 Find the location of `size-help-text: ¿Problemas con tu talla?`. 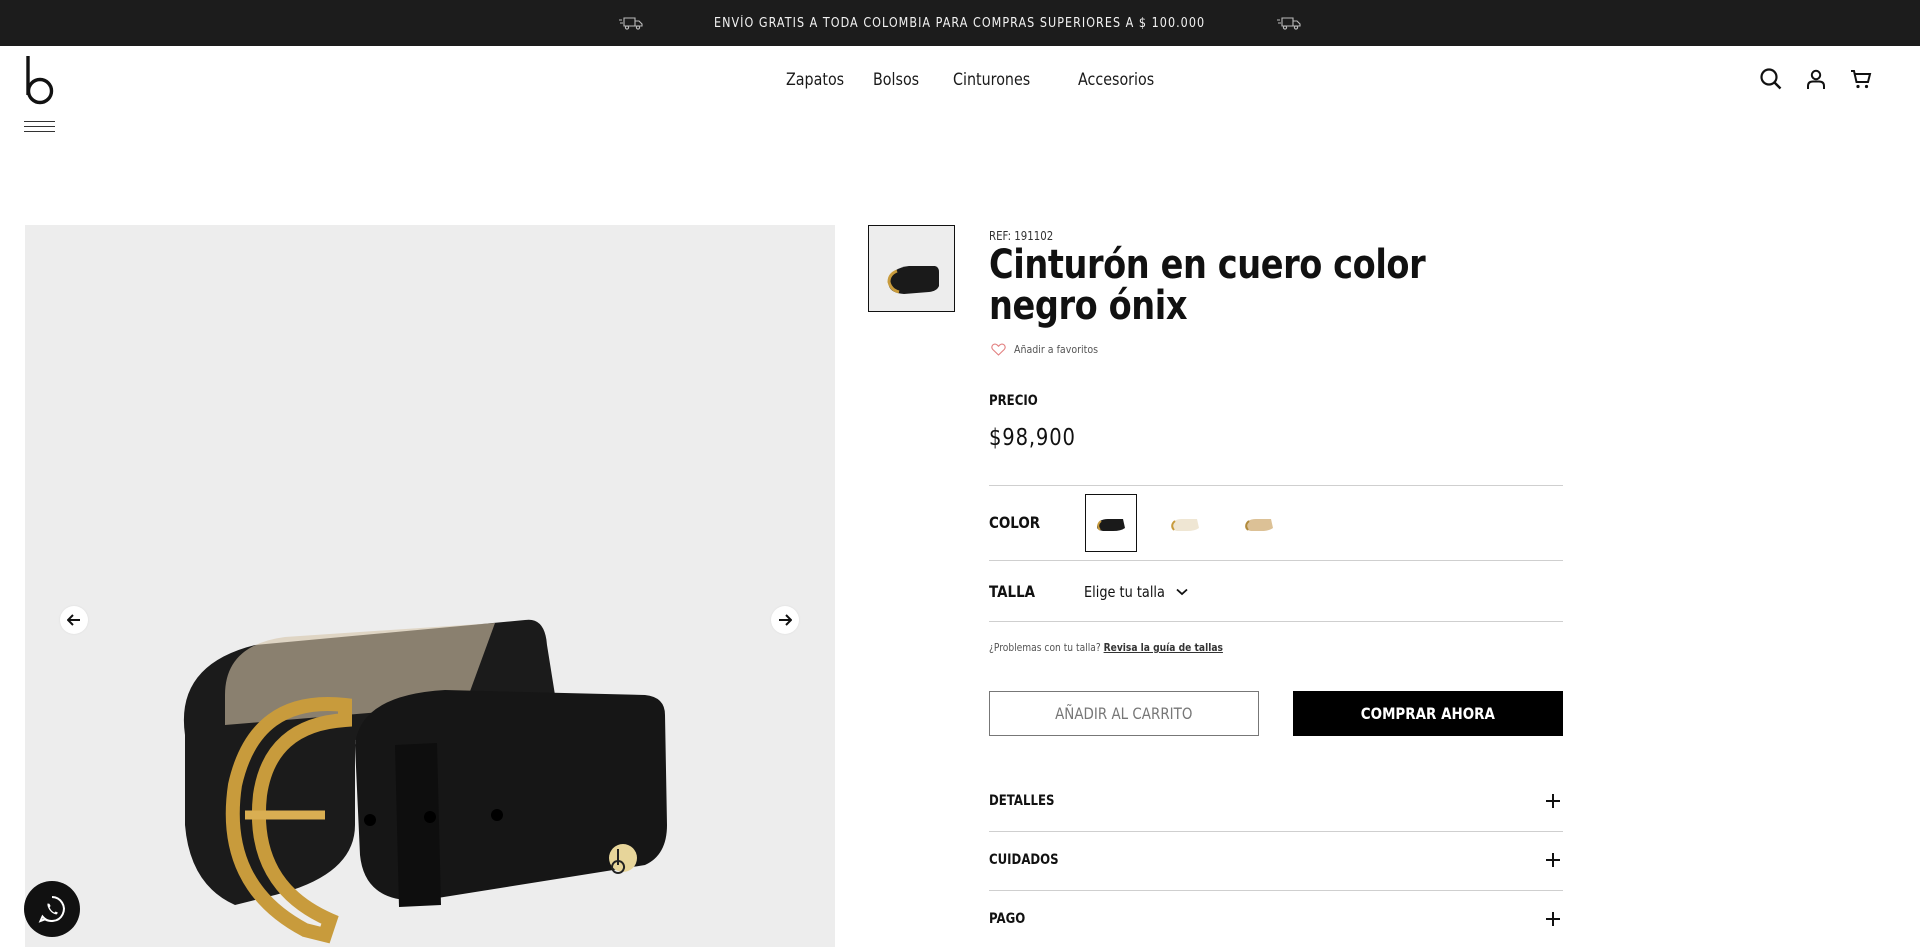

size-help-text: ¿Problemas con tu talla? is located at coordinates (1045, 647).